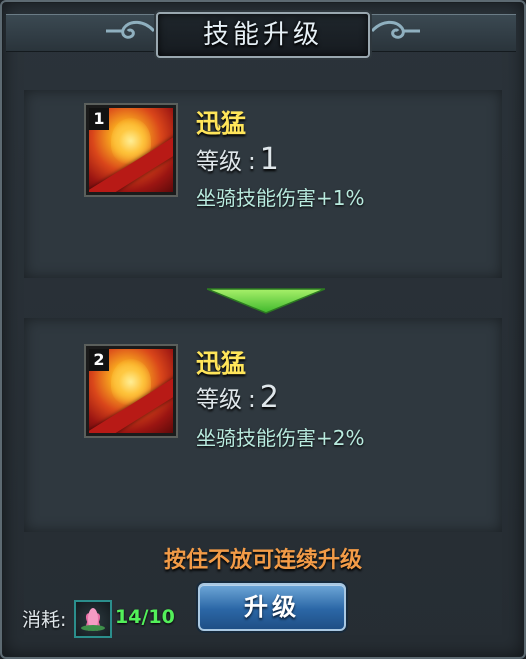 Image resolution: width=526 pixels, height=659 pixels. Describe the element at coordinates (131, 391) in the screenshot. I see `next-skill-icon: 2` at that location.